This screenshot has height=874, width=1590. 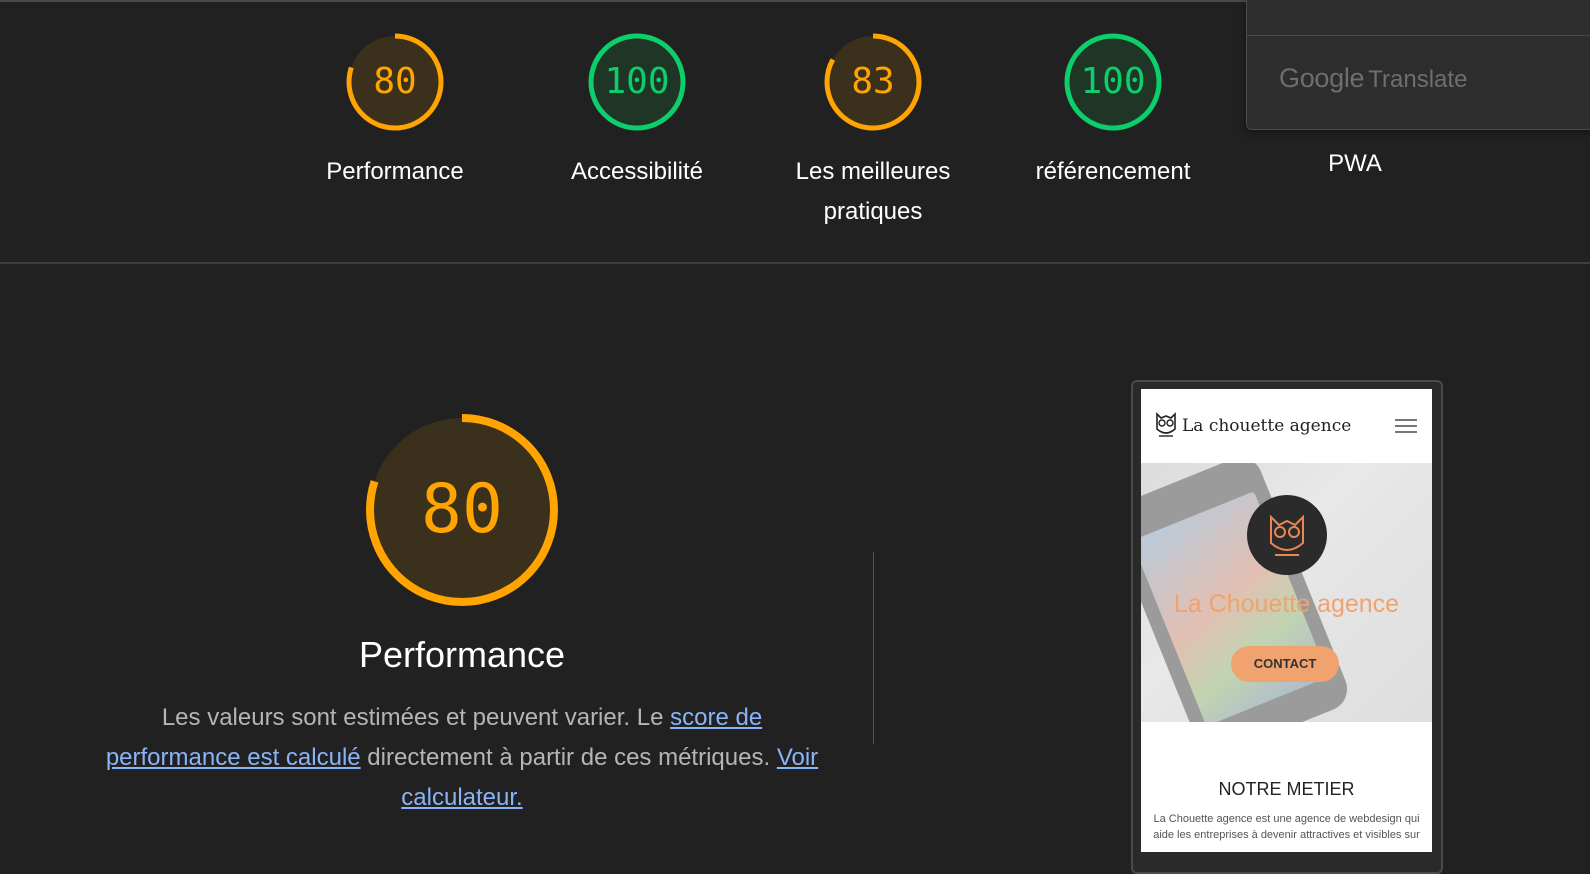 I want to click on gauge-label: référencement, so click(x=1113, y=171).